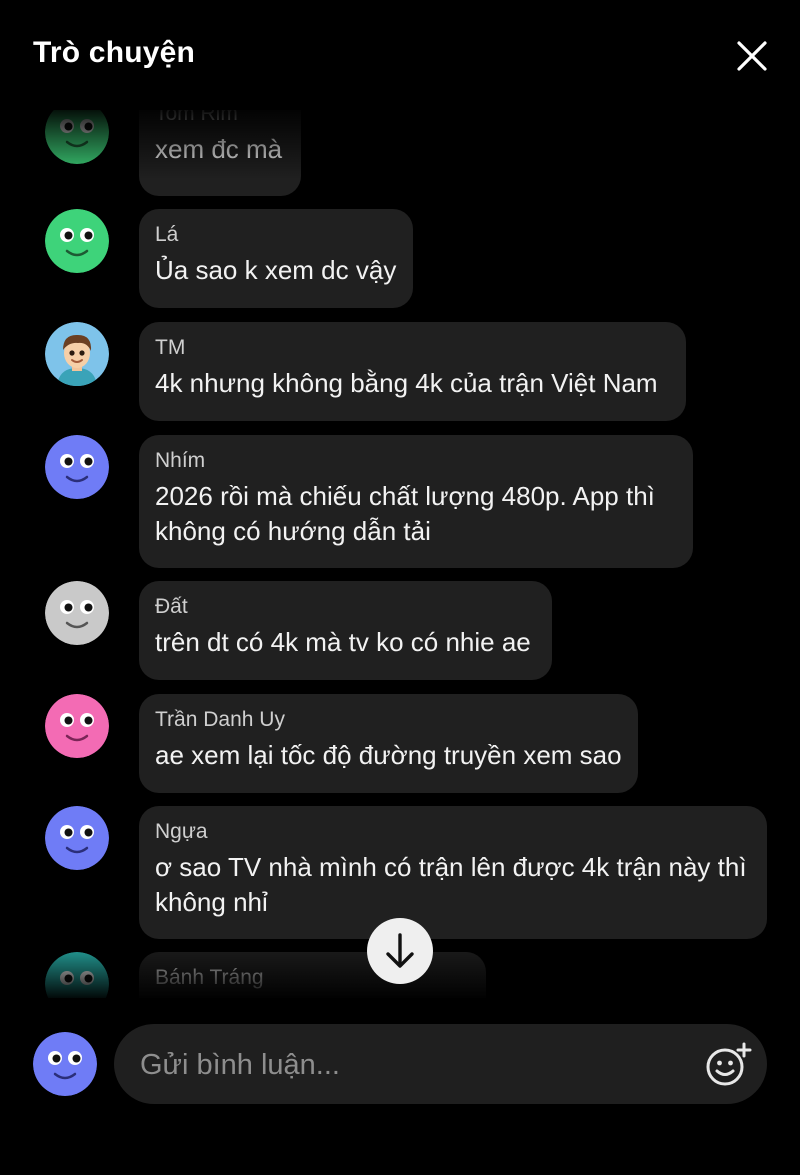  What do you see at coordinates (196, 117) in the screenshot?
I see `sender-name: Tom Rim` at bounding box center [196, 117].